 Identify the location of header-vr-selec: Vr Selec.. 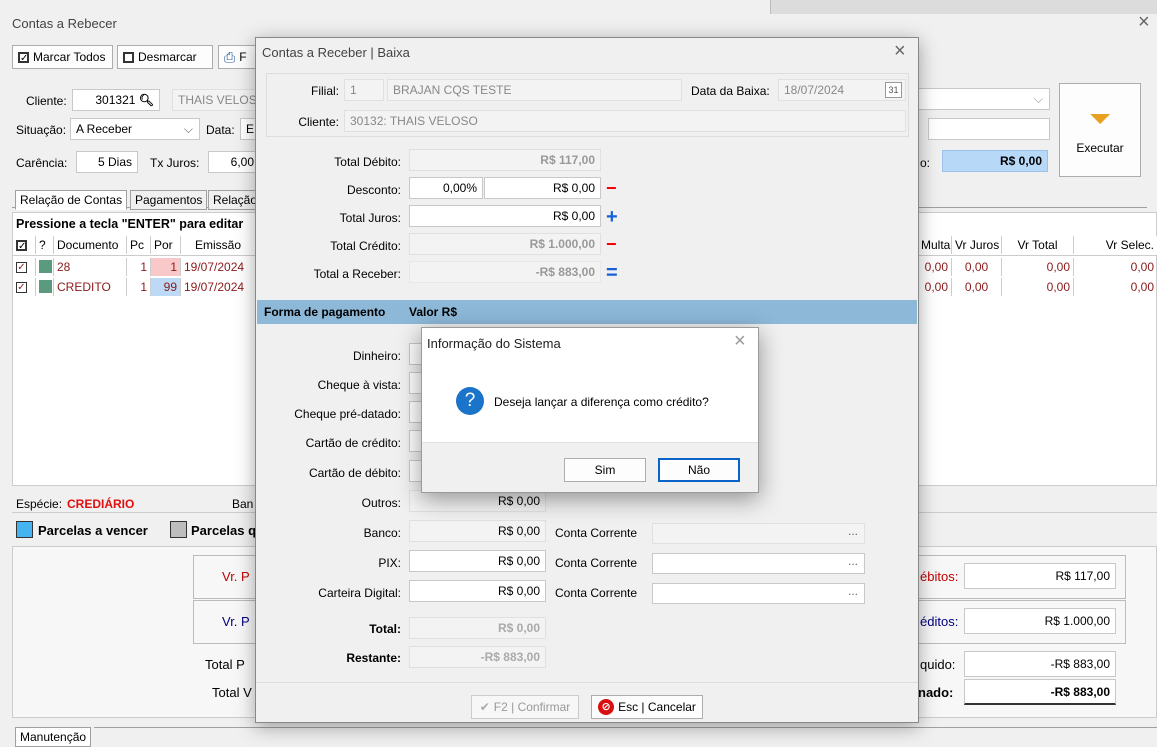
(1115, 245).